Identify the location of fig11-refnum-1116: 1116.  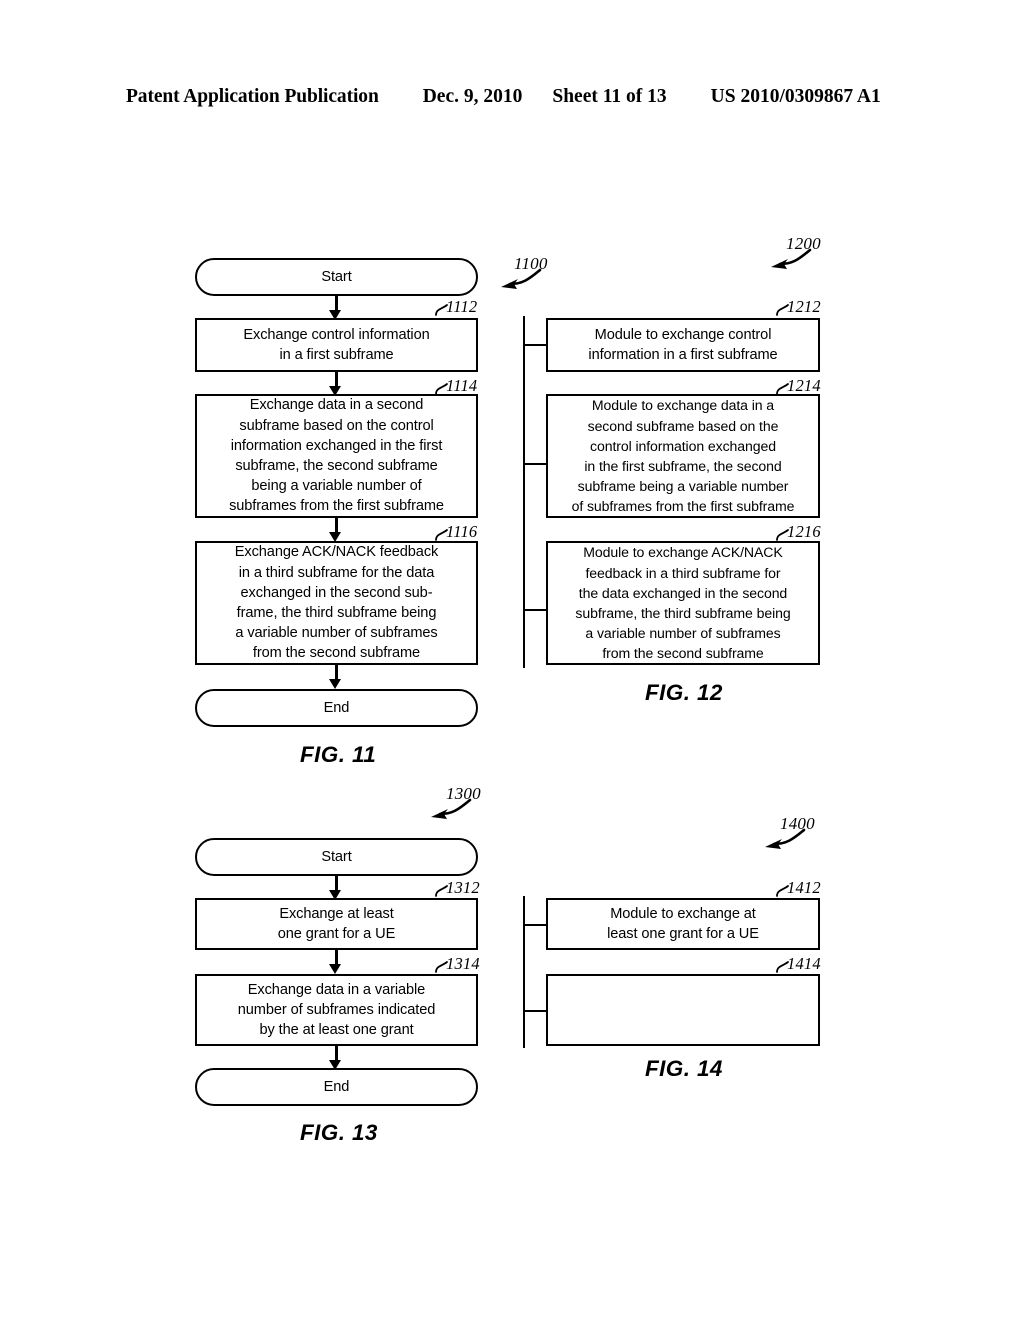
(462, 531).